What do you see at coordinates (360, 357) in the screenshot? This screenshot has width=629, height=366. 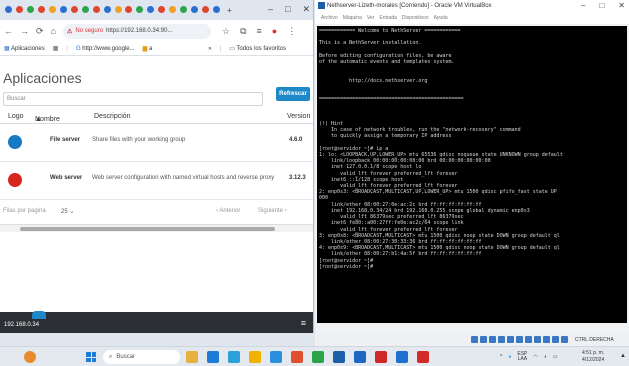 I see `settings-app-icon` at bounding box center [360, 357].